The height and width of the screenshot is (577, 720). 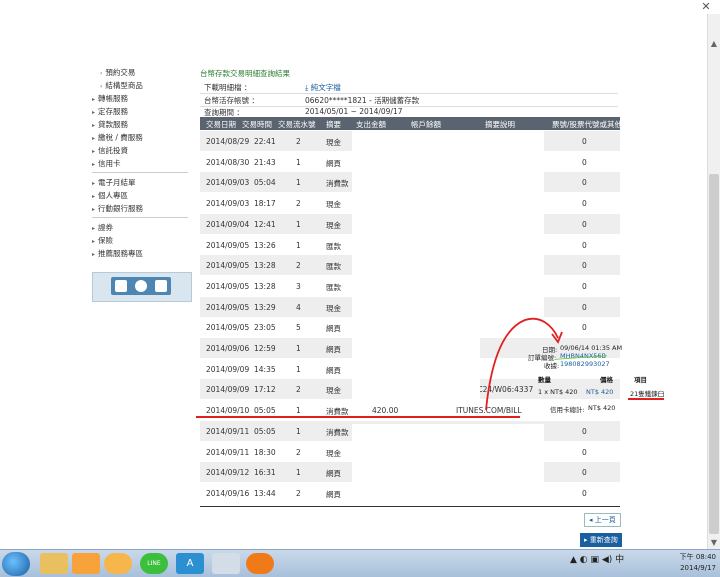 I want to click on cell-date: 2014/08/30, so click(x=228, y=162).